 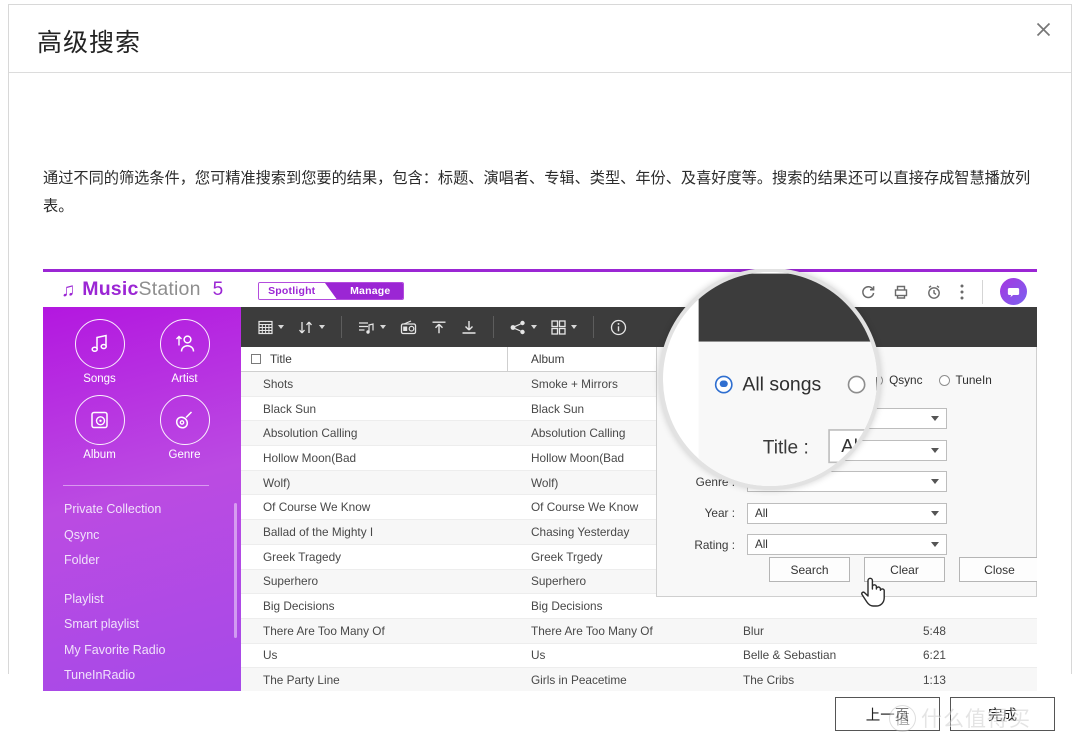 I want to click on radio-tunein: TuneIn, so click(x=965, y=380).